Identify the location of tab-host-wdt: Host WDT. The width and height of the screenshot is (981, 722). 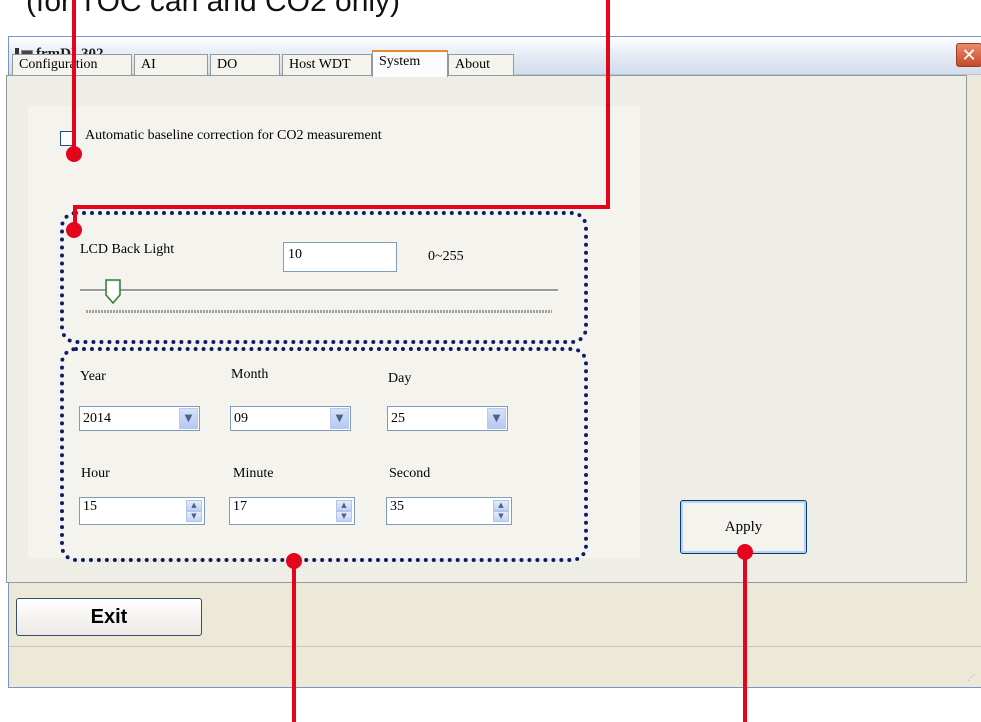
(327, 65).